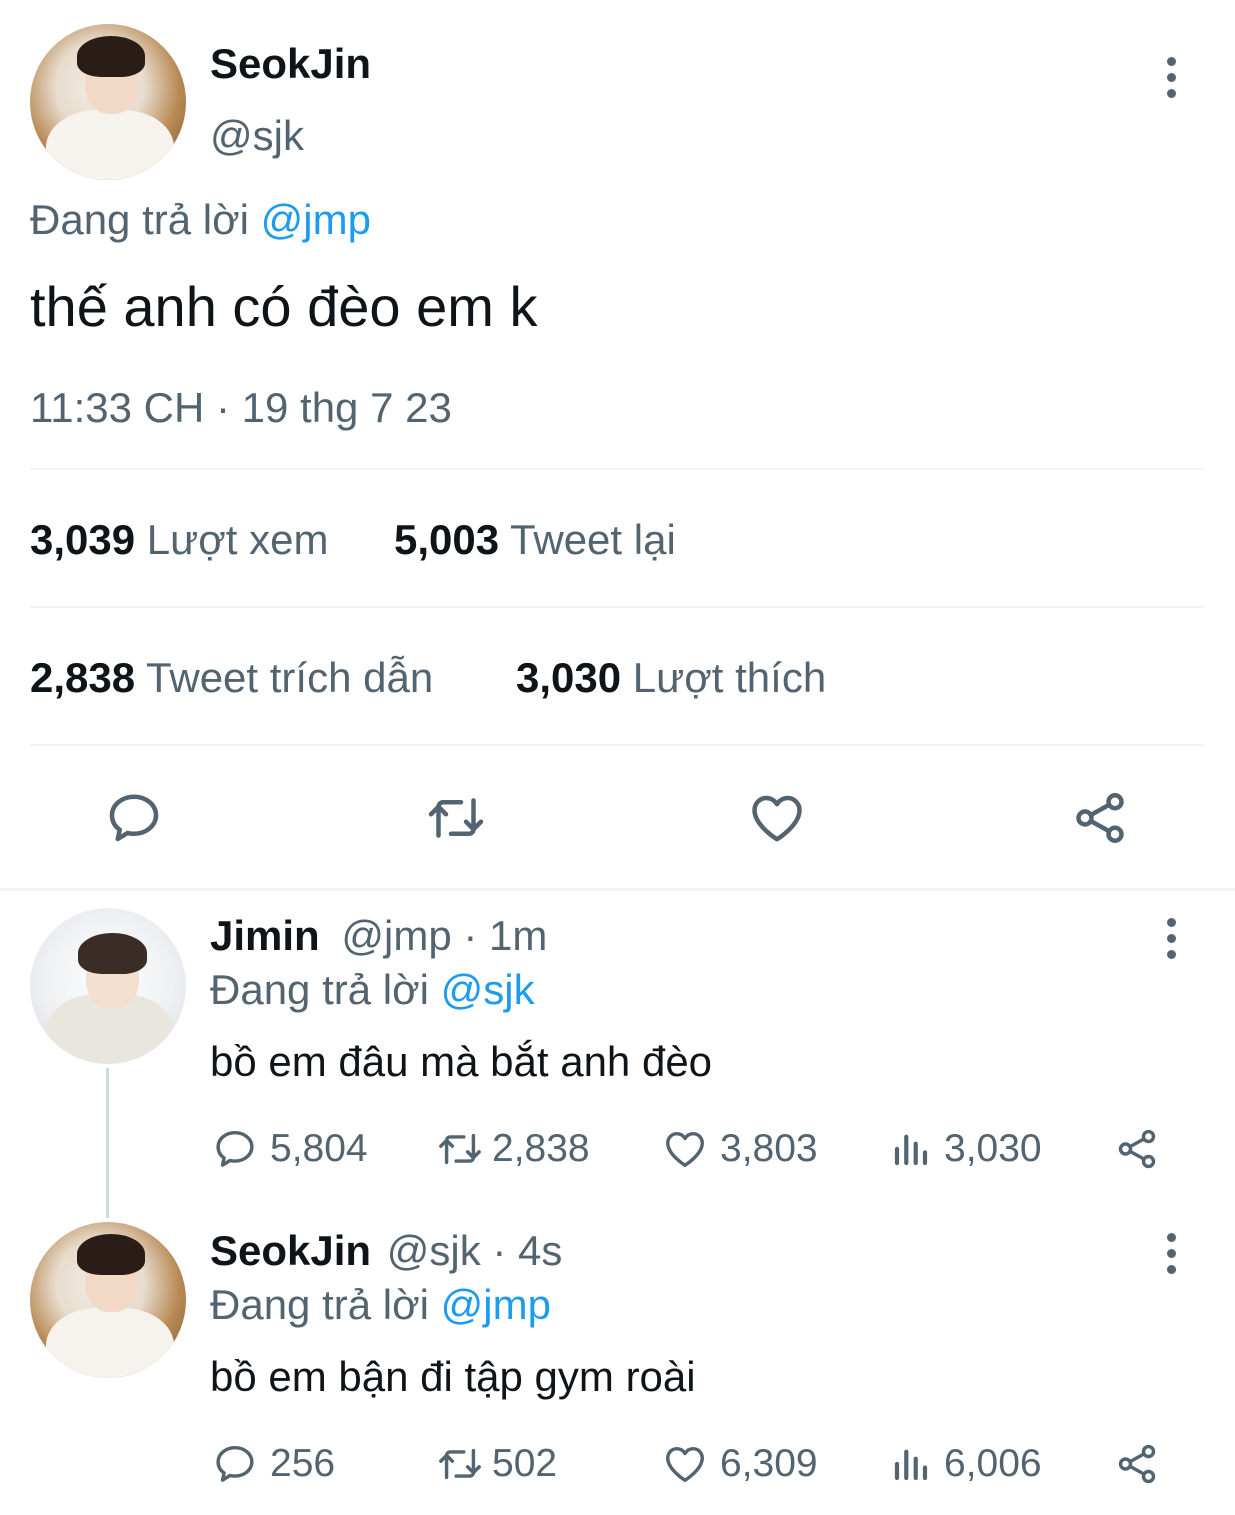  I want to click on reply-header: Jimin @jmp · 1m, so click(378, 936).